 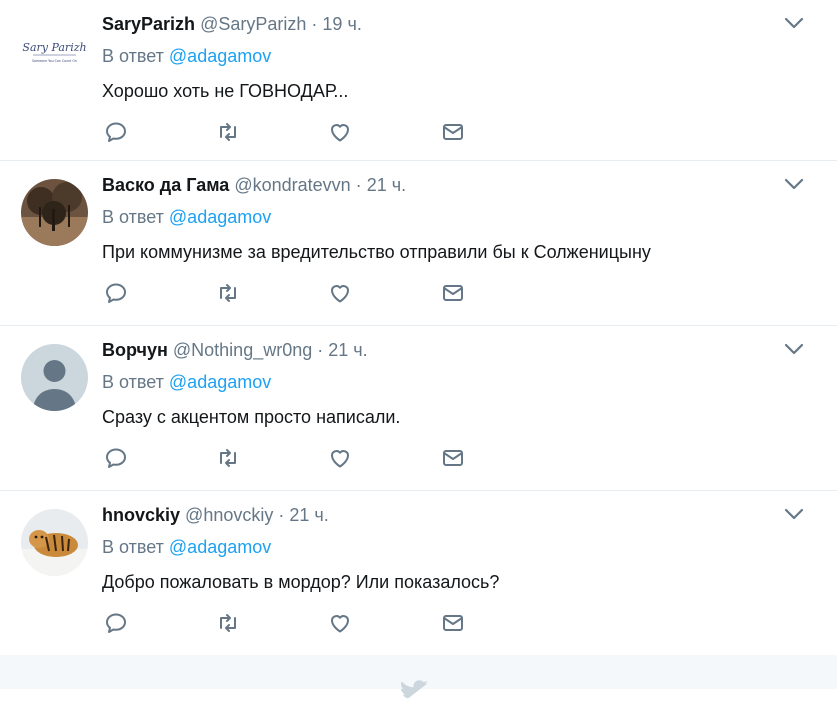 I want to click on username: @SaryParizh, so click(x=253, y=24).